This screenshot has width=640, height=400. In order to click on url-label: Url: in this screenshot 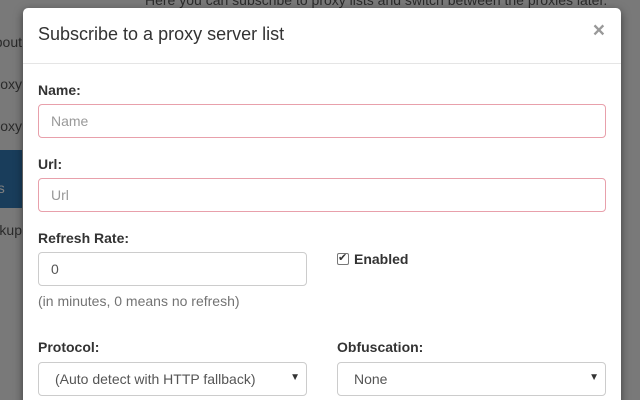, I will do `click(50, 164)`.